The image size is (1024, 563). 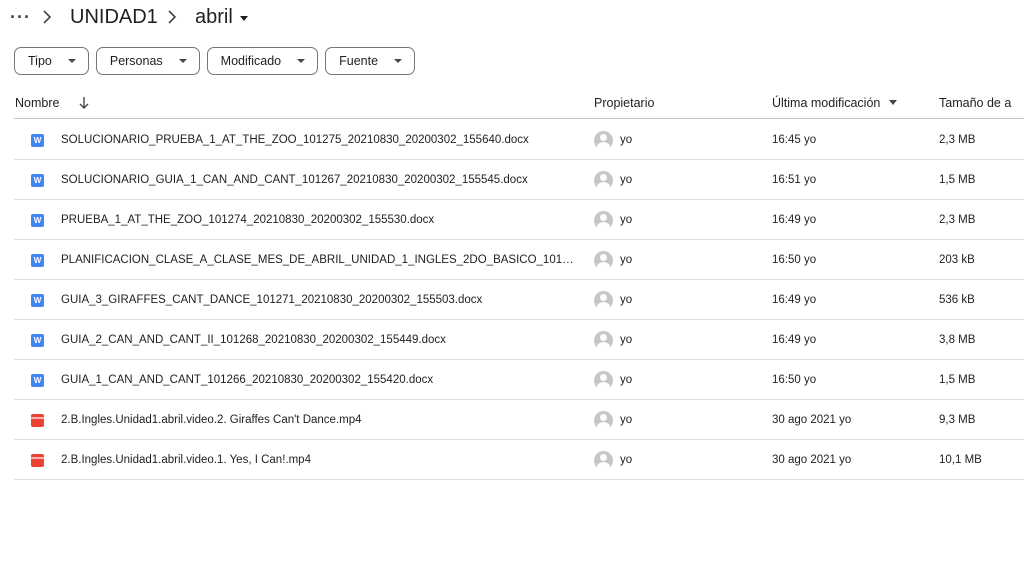 What do you see at coordinates (512, 18) in the screenshot?
I see `breadcrumb: ··· UNIDAD1 abril` at bounding box center [512, 18].